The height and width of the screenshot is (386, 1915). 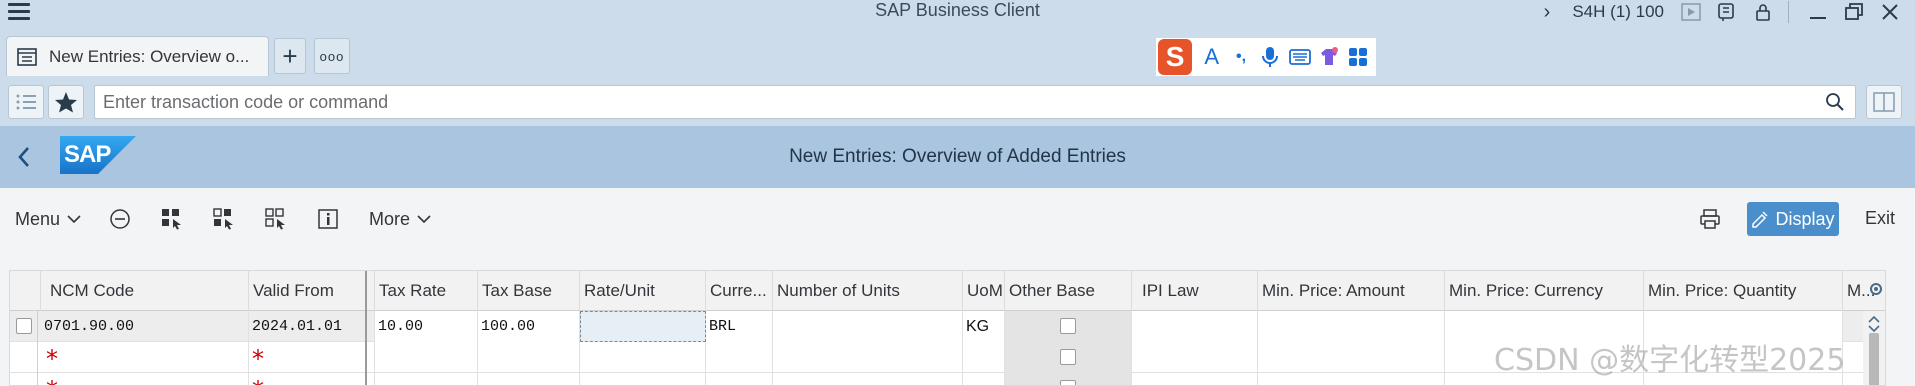 I want to click on minimize-icon, so click(x=1818, y=12).